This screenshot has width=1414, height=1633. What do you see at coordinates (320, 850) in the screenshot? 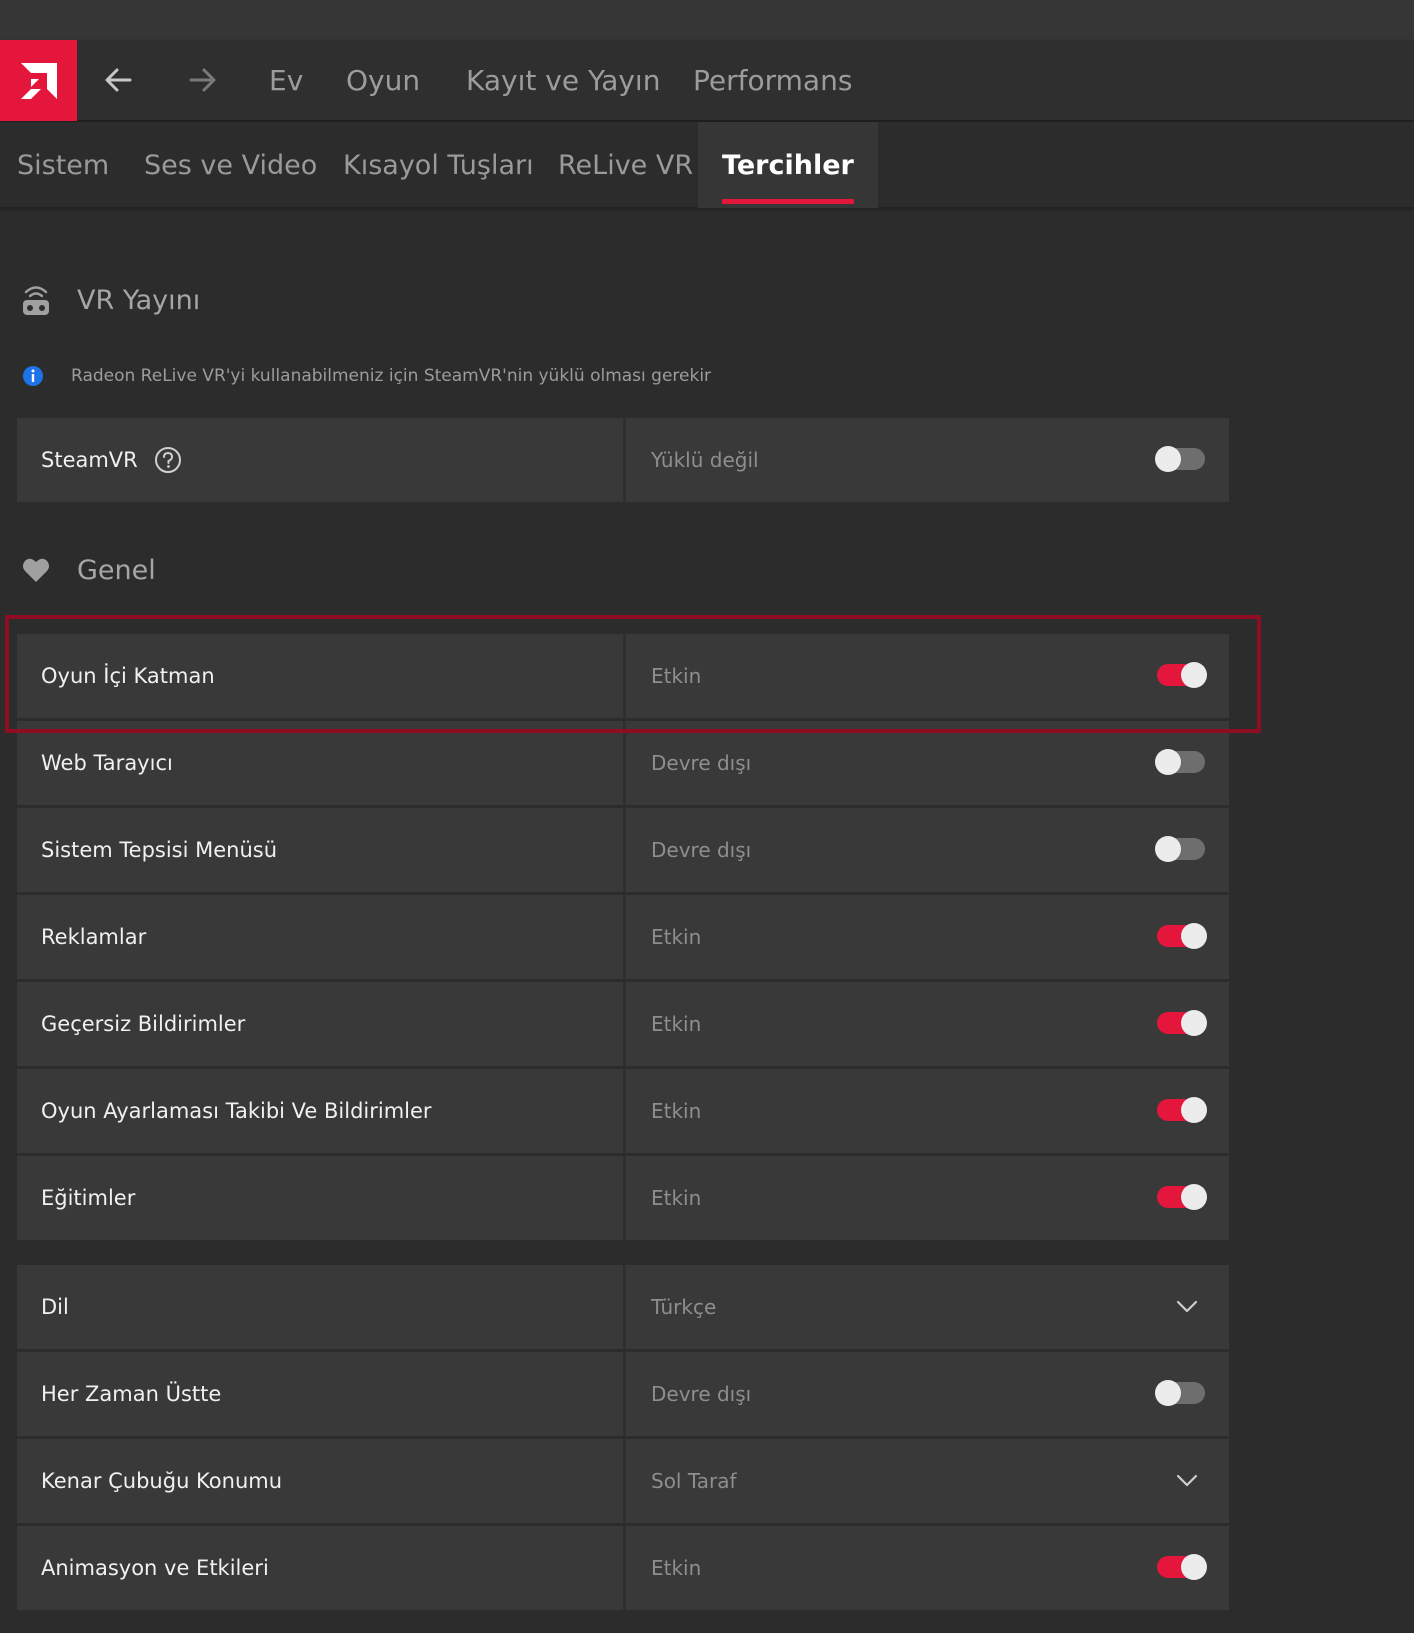
I see `setting-label: Sistem Tepsisi Menüsü` at bounding box center [320, 850].